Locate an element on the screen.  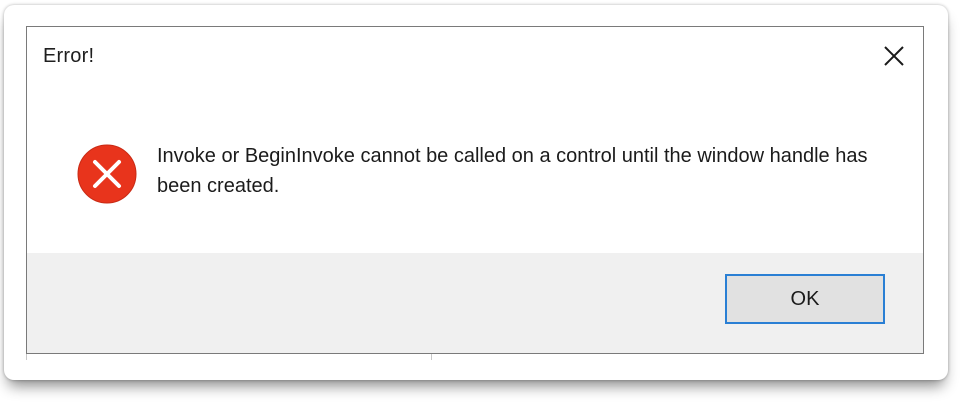
dialog-title: Error! is located at coordinates (69, 56).